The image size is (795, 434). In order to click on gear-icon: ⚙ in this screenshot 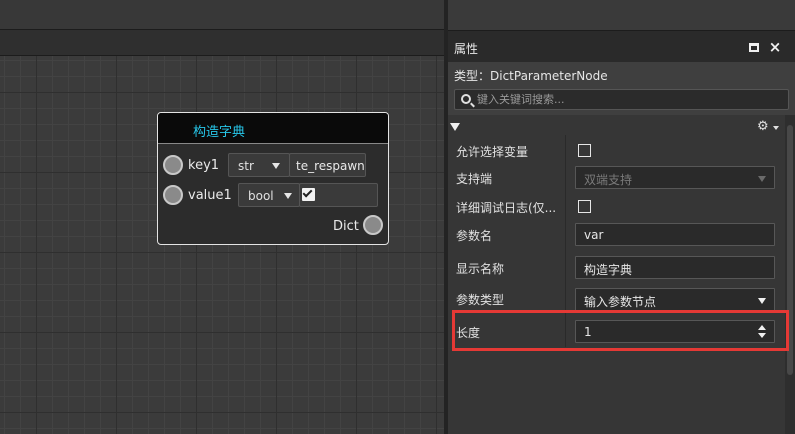, I will do `click(763, 126)`.